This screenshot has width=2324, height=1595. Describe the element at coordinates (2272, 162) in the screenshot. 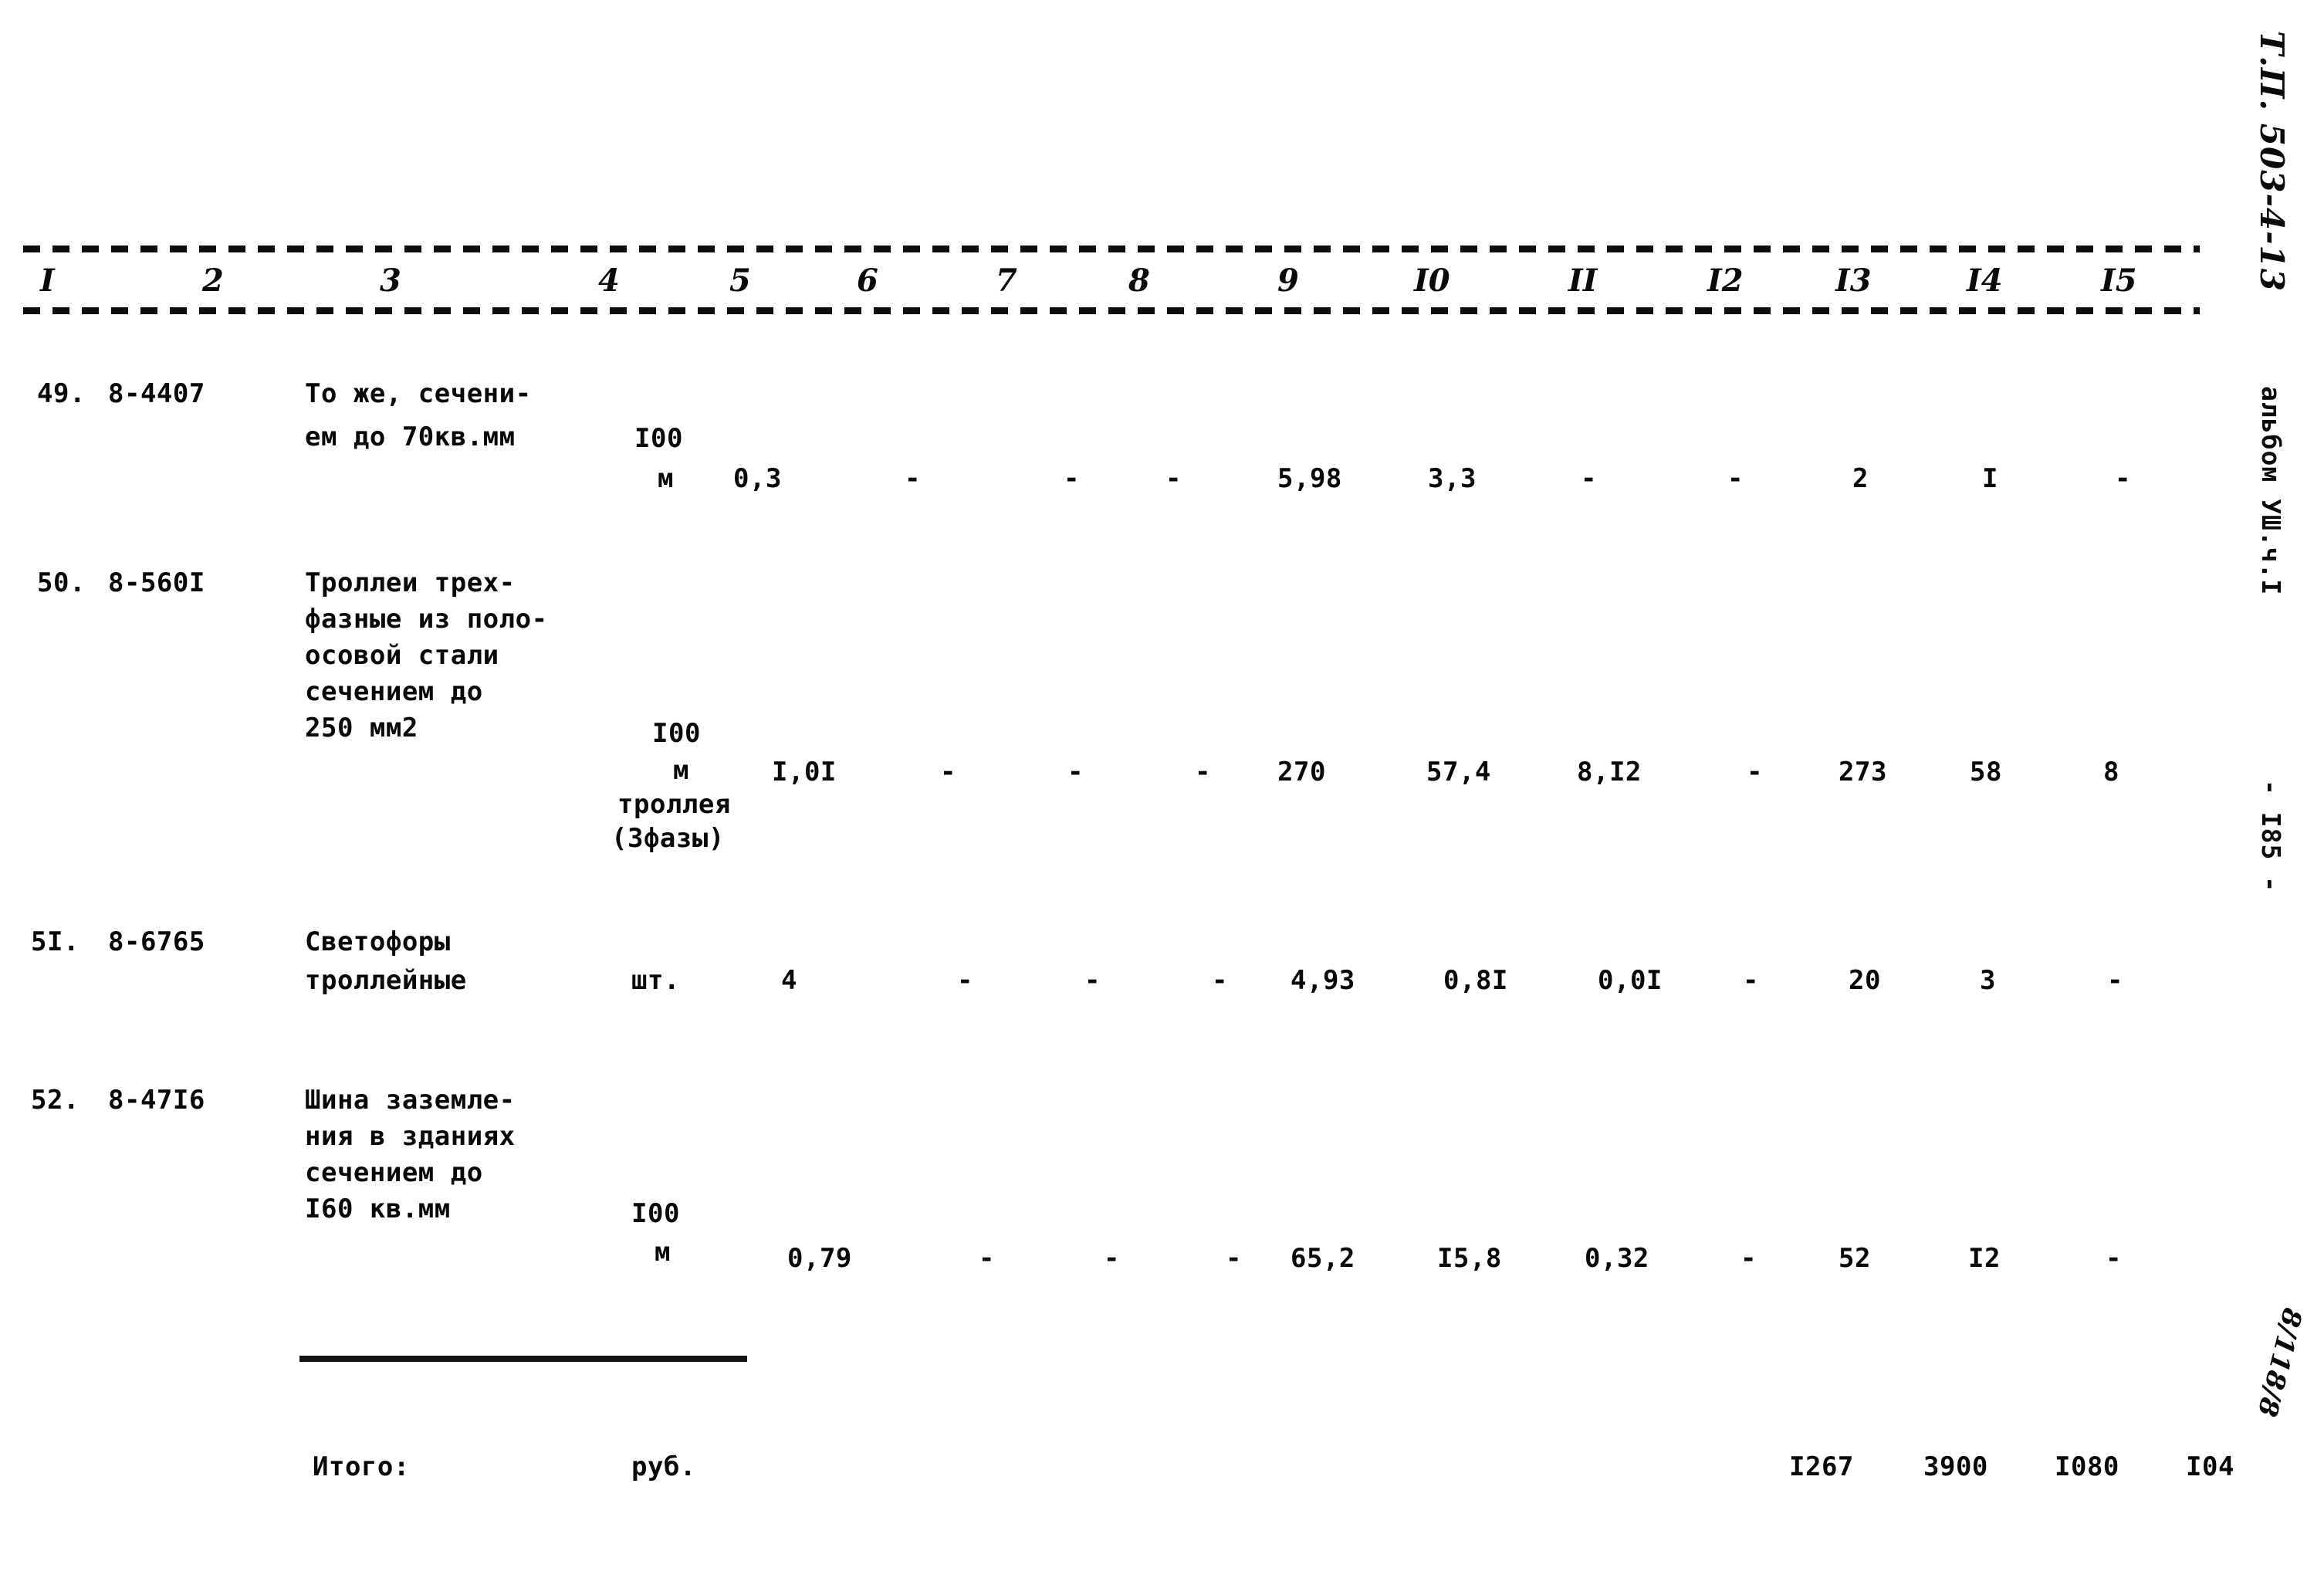

I see `side-caption-document-code: Т.П. 503-4-13` at that location.